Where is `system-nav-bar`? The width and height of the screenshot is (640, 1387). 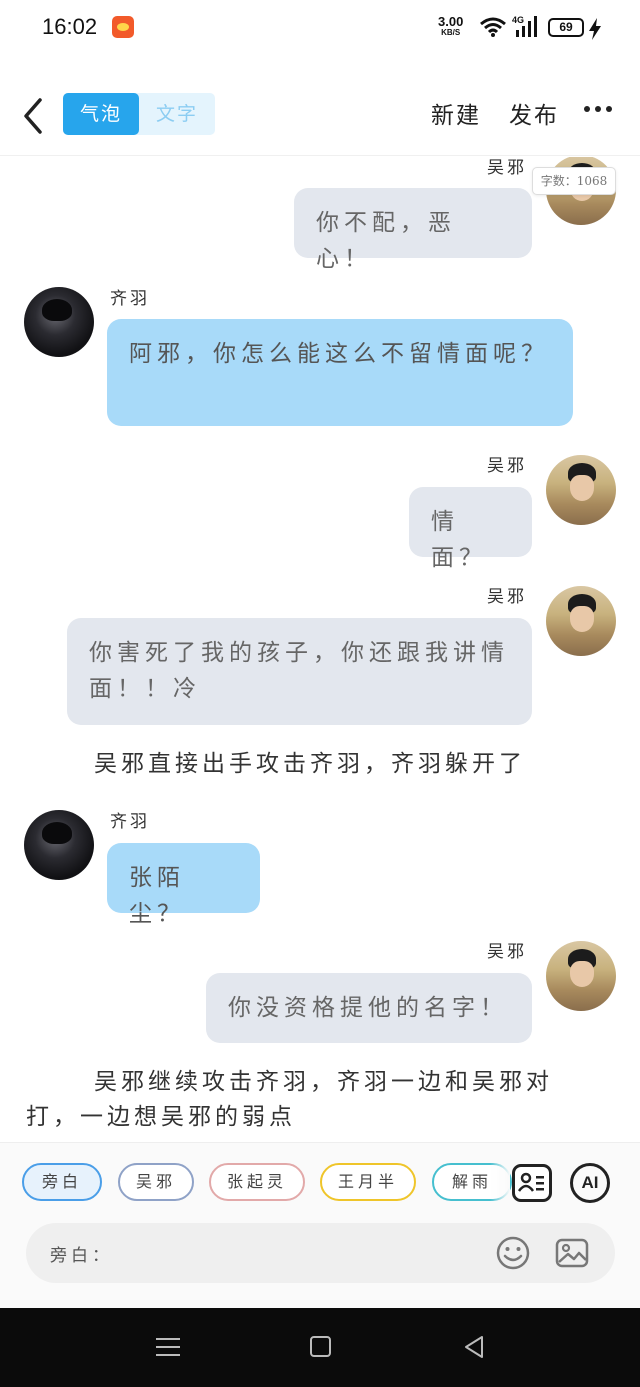
system-nav-bar is located at coordinates (320, 1347).